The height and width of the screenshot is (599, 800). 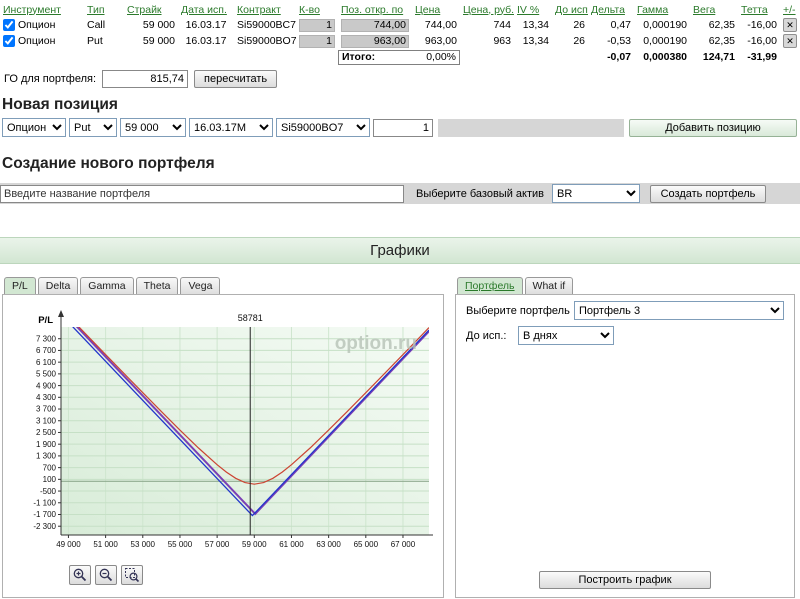 What do you see at coordinates (528, 10) in the screenshot?
I see `col-header-iv: IV %` at bounding box center [528, 10].